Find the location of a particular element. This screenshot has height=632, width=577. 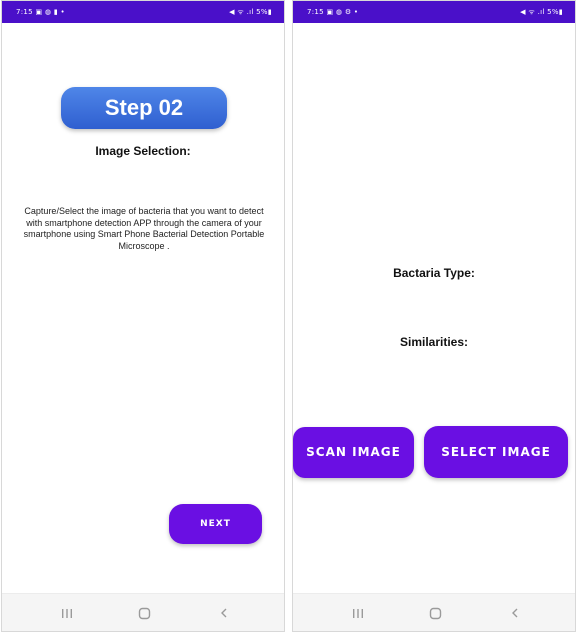

similarities-label: Similarities: is located at coordinates (434, 342).